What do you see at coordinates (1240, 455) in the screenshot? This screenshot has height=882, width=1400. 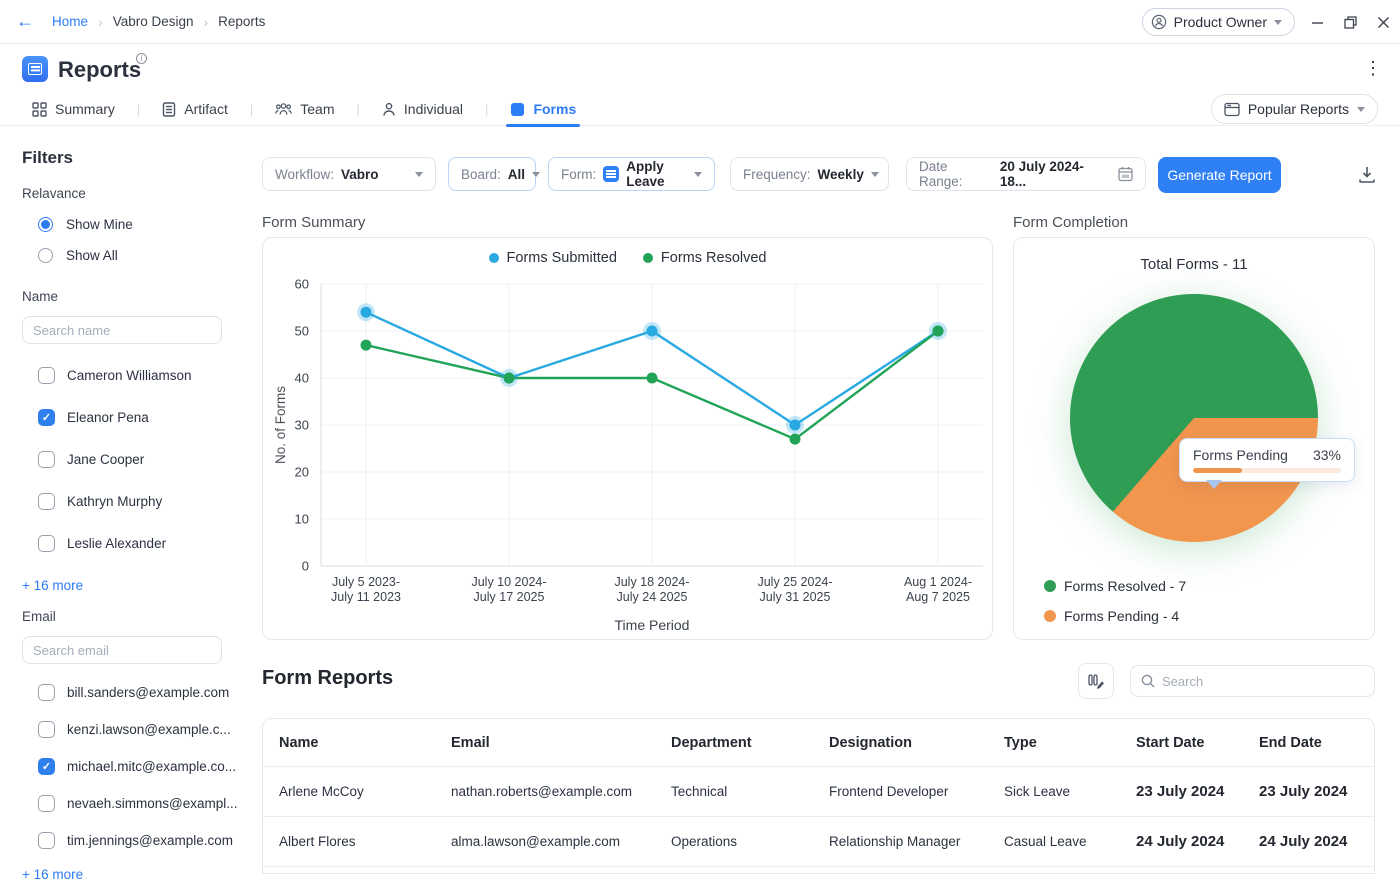 I see `pie-tooltip-label: Forms Pending` at bounding box center [1240, 455].